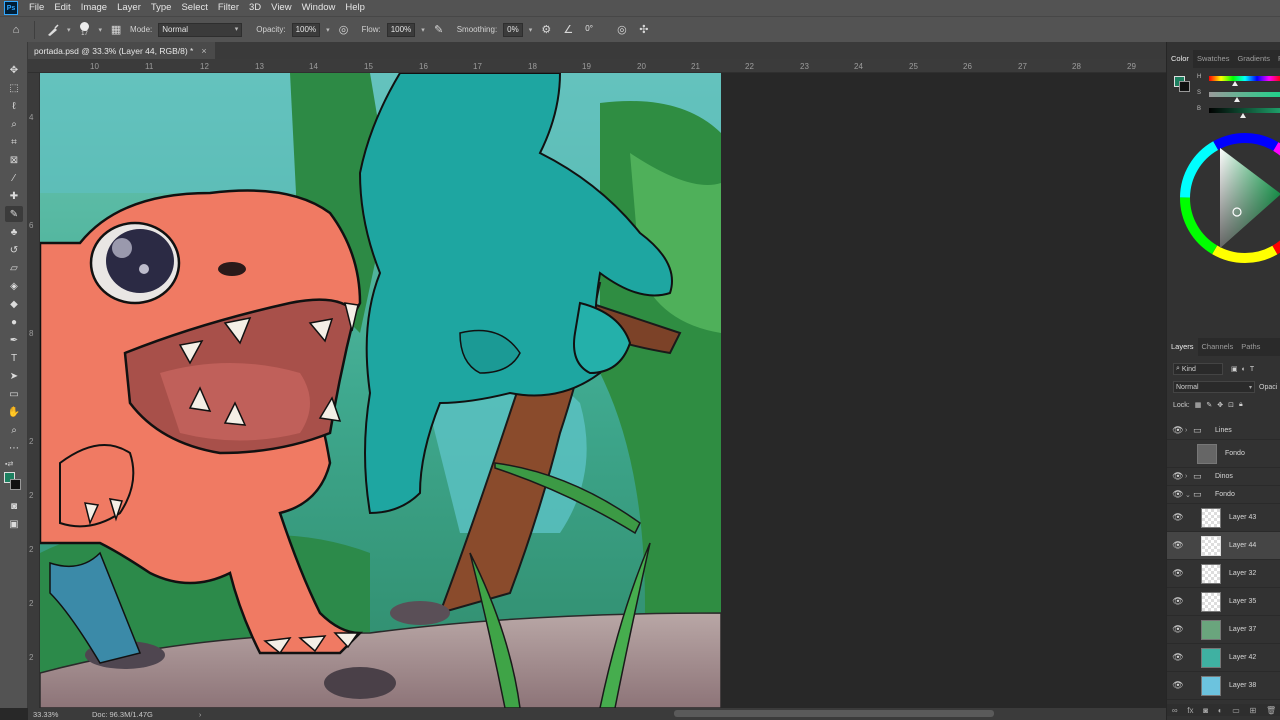  Describe the element at coordinates (344, 30) in the screenshot. I see `pressure-opacity-icon: ◎` at that location.